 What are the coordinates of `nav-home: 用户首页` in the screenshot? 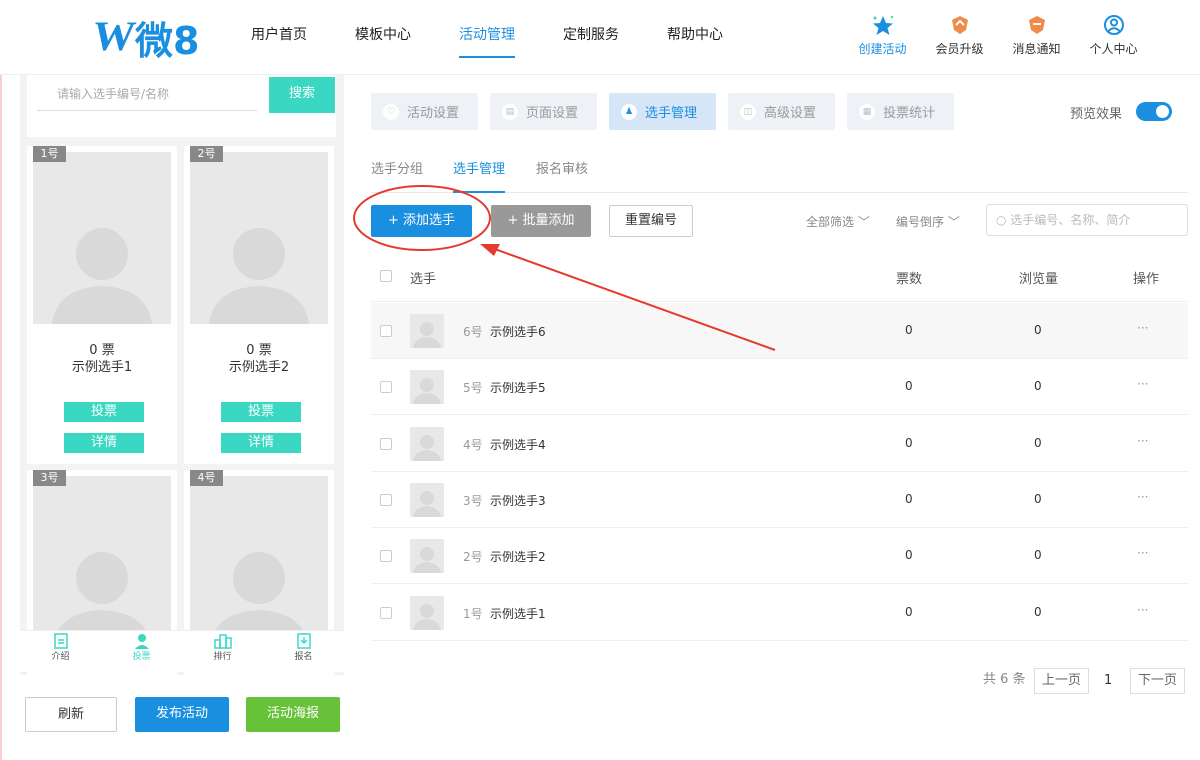 It's located at (279, 37).